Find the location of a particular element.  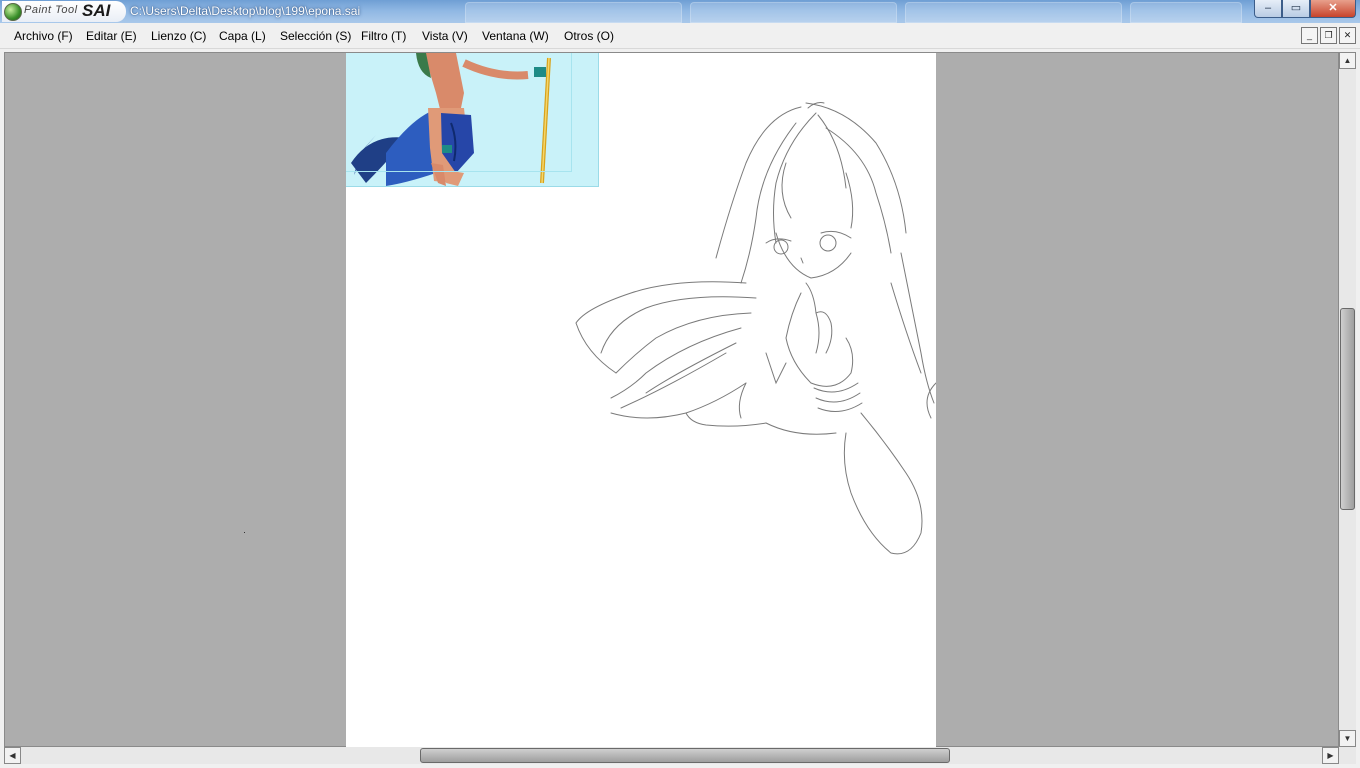

scroll-left-button: ◀ is located at coordinates (12, 755).